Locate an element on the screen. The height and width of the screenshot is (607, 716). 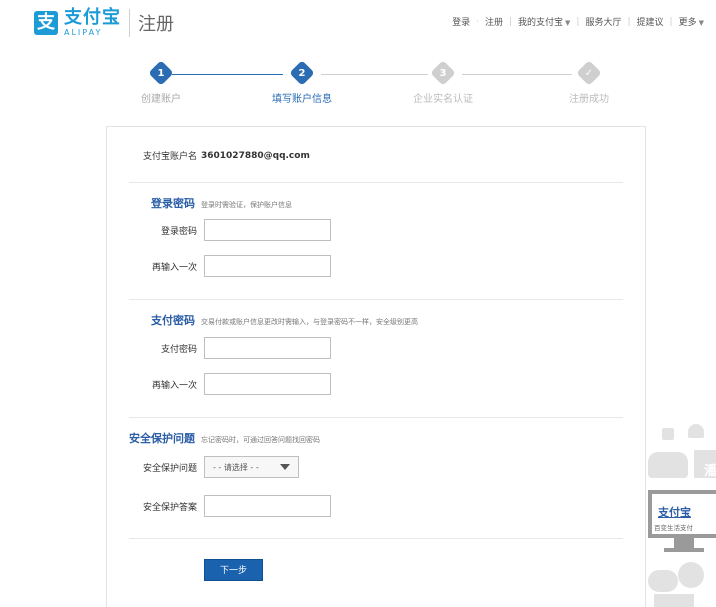
ad-slogan: 百变生活支付 is located at coordinates (673, 528).